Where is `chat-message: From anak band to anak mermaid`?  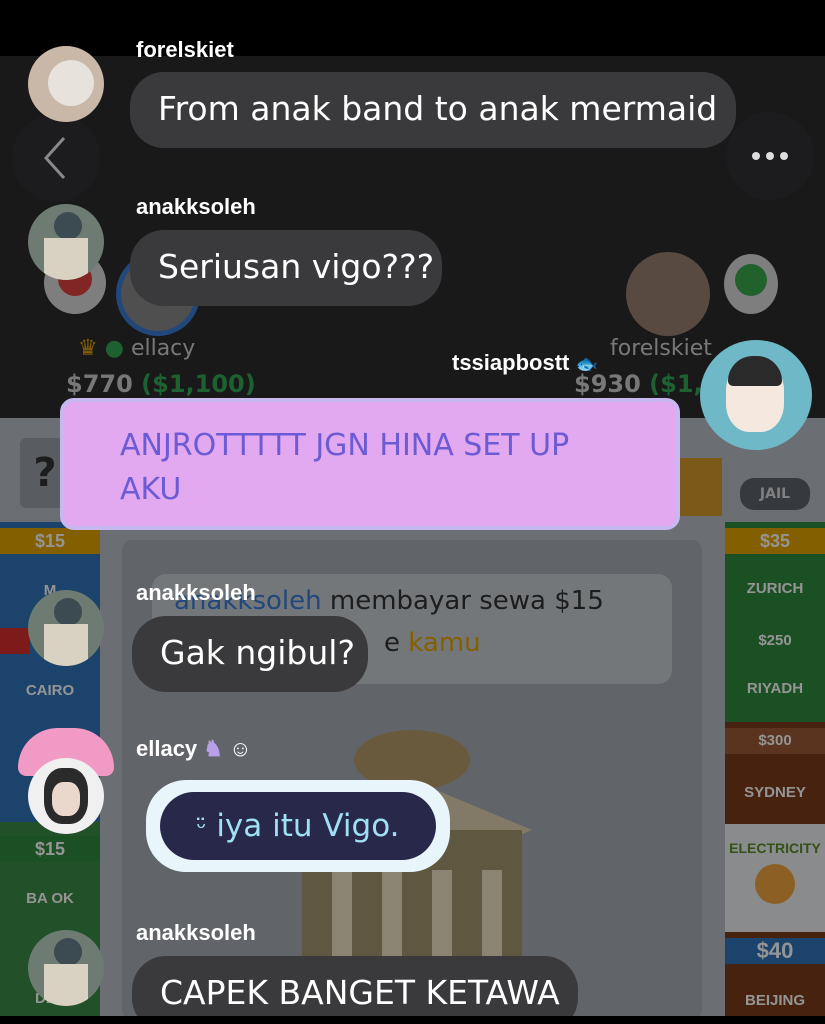
chat-message: From anak band to anak mermaid is located at coordinates (433, 110).